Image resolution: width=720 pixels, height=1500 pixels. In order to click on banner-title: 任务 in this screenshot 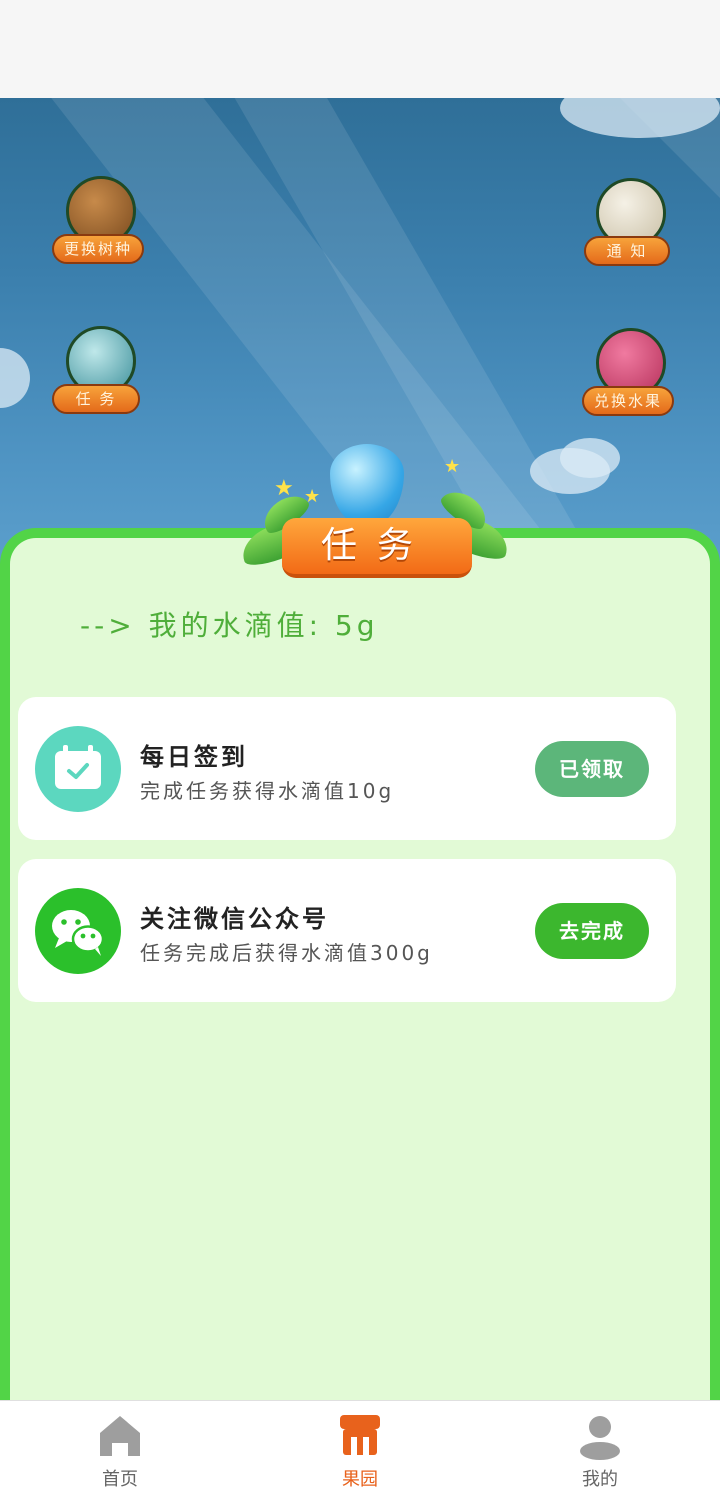, I will do `click(377, 548)`.